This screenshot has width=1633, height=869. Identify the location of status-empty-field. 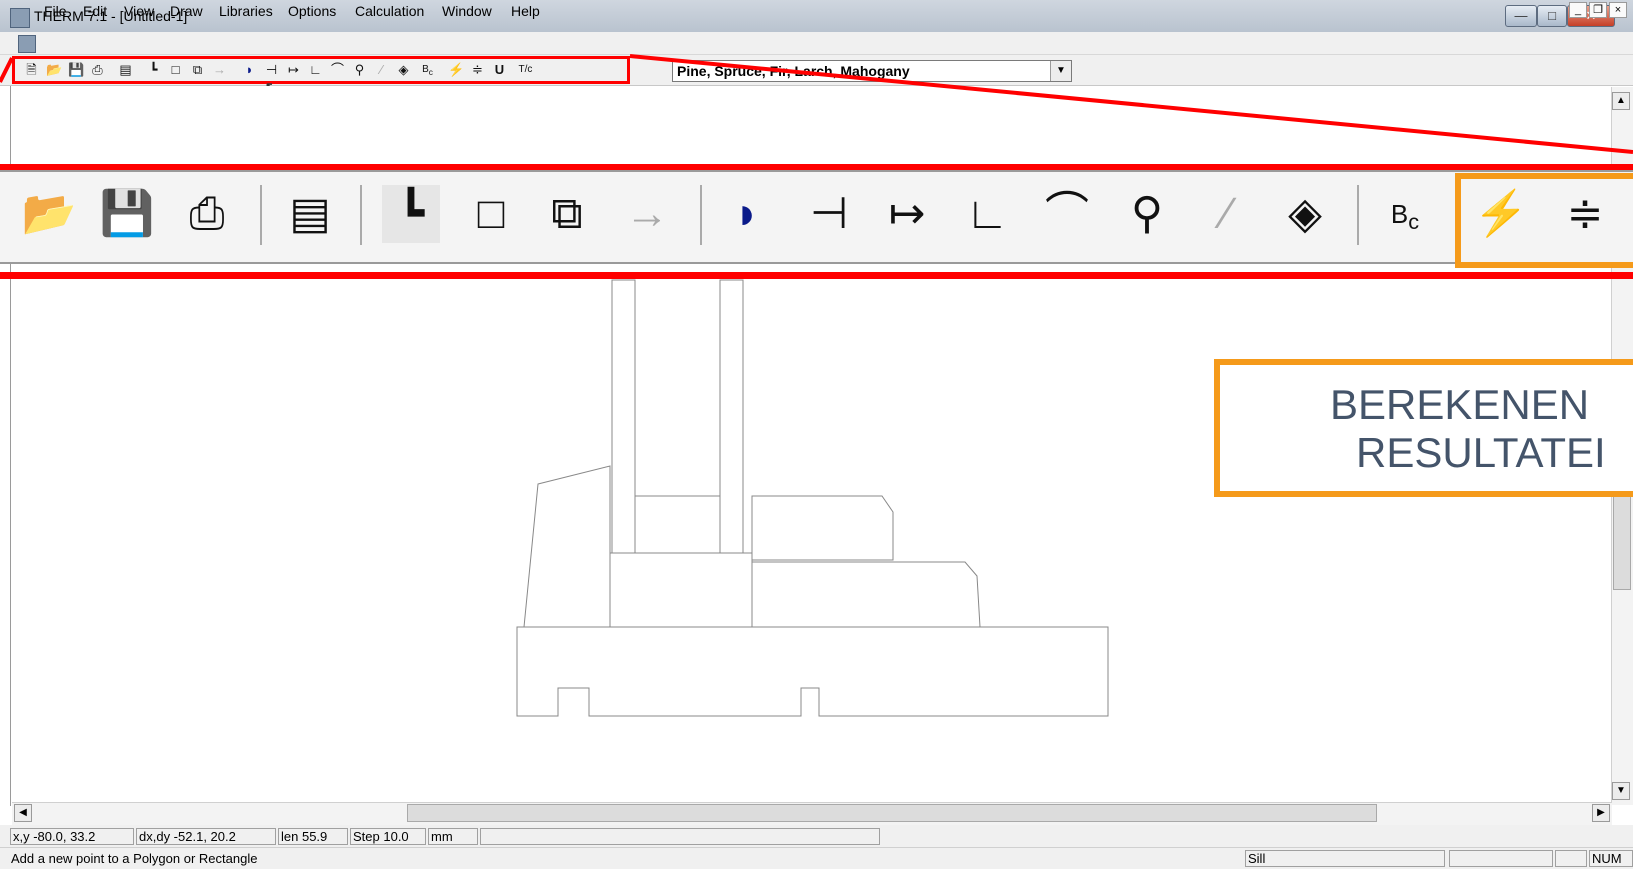
(680, 836).